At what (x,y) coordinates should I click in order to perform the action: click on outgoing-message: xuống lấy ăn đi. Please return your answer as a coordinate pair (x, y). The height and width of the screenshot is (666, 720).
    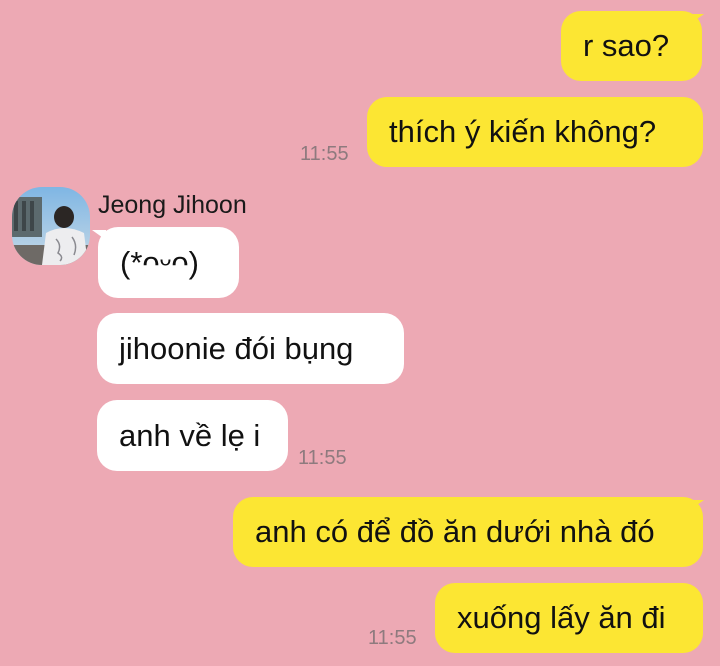
    Looking at the image, I should click on (569, 618).